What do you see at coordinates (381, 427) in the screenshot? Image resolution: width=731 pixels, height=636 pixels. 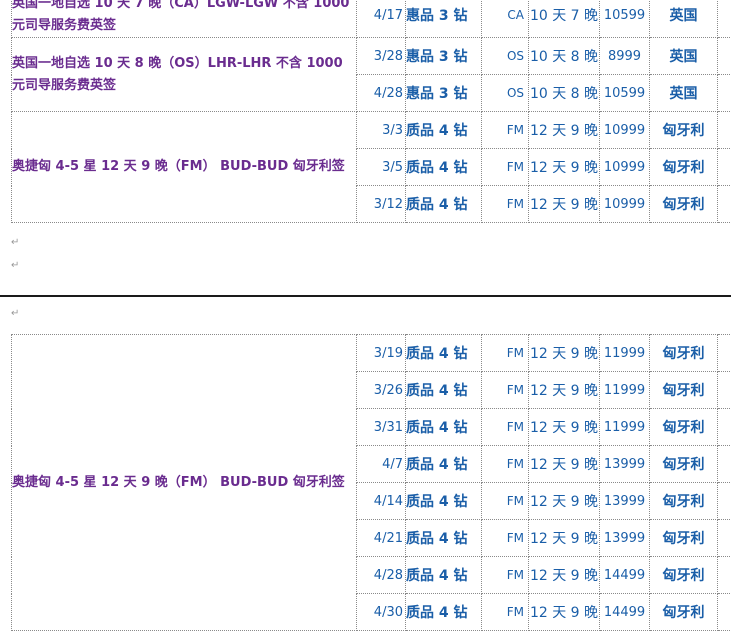 I see `departure-date-cell: 3/31` at bounding box center [381, 427].